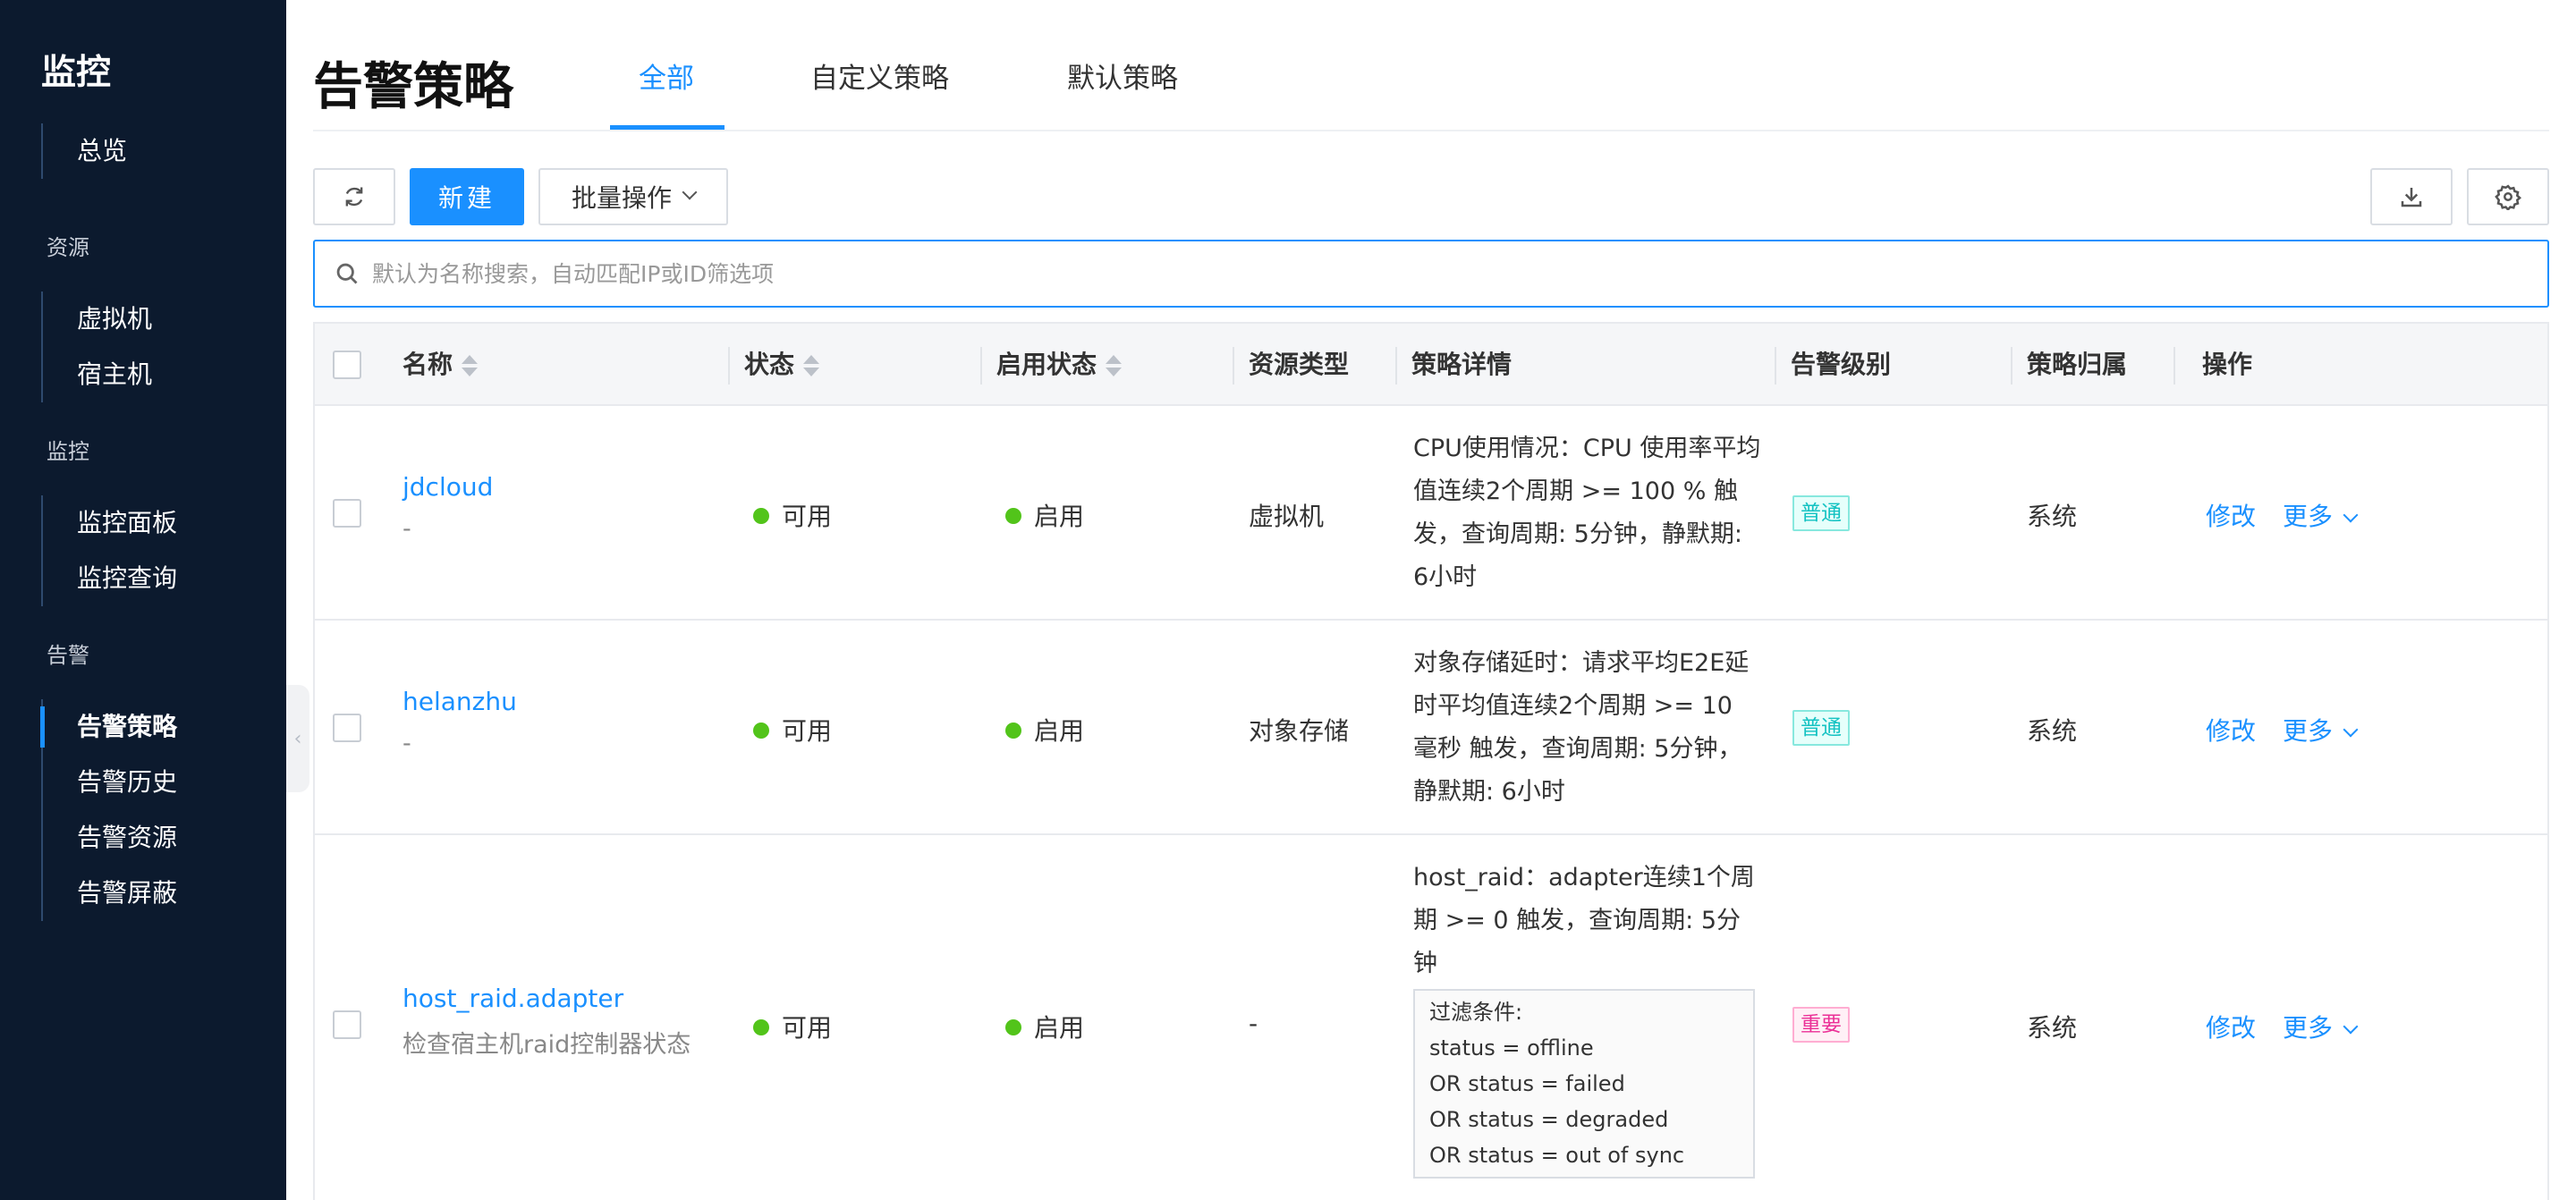 This screenshot has width=2576, height=1200. Describe the element at coordinates (1462, 365) in the screenshot. I see `column-header-detail: 策略详情` at that location.